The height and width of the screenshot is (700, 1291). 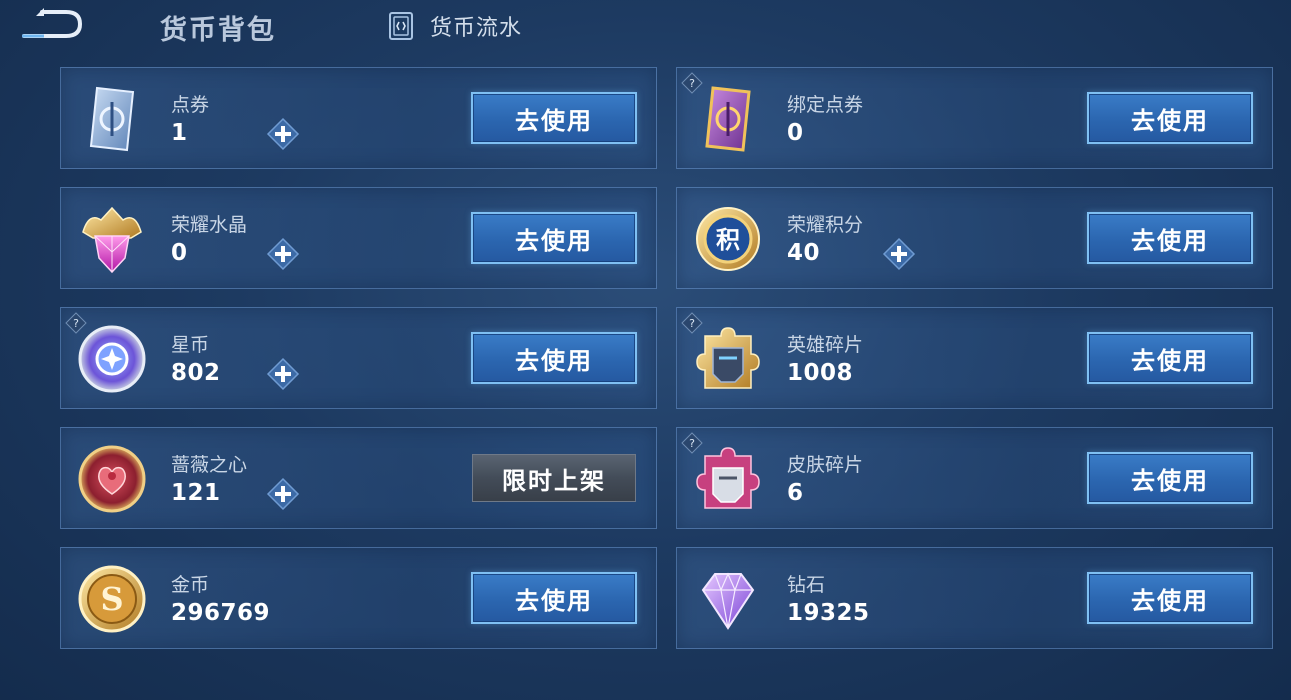 I want to click on currency-name: 皮肤碎片, so click(x=825, y=465).